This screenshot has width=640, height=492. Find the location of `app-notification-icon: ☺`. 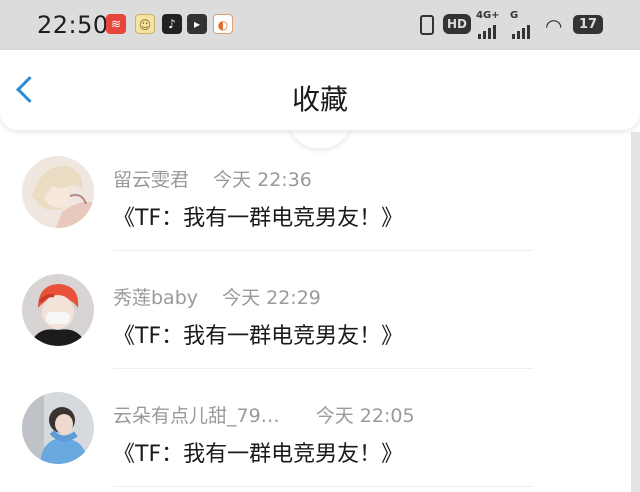

app-notification-icon: ☺ is located at coordinates (145, 24).